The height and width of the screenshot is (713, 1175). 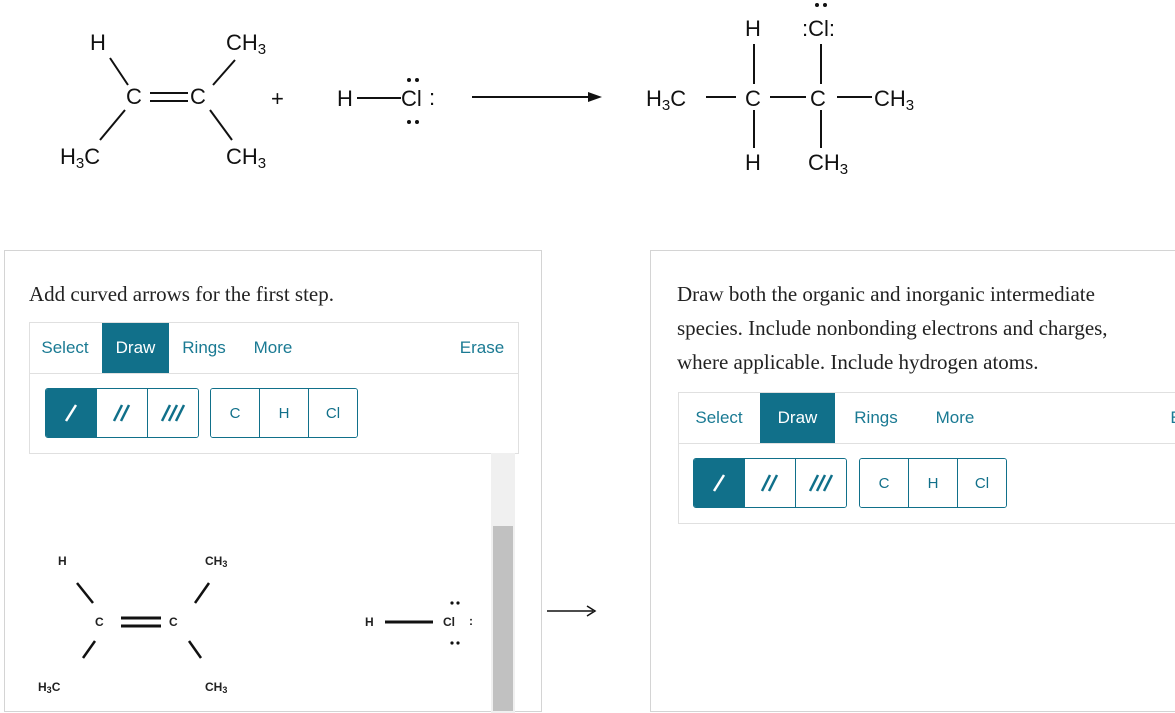 I want to click on step-arrow, so click(x=572, y=611).